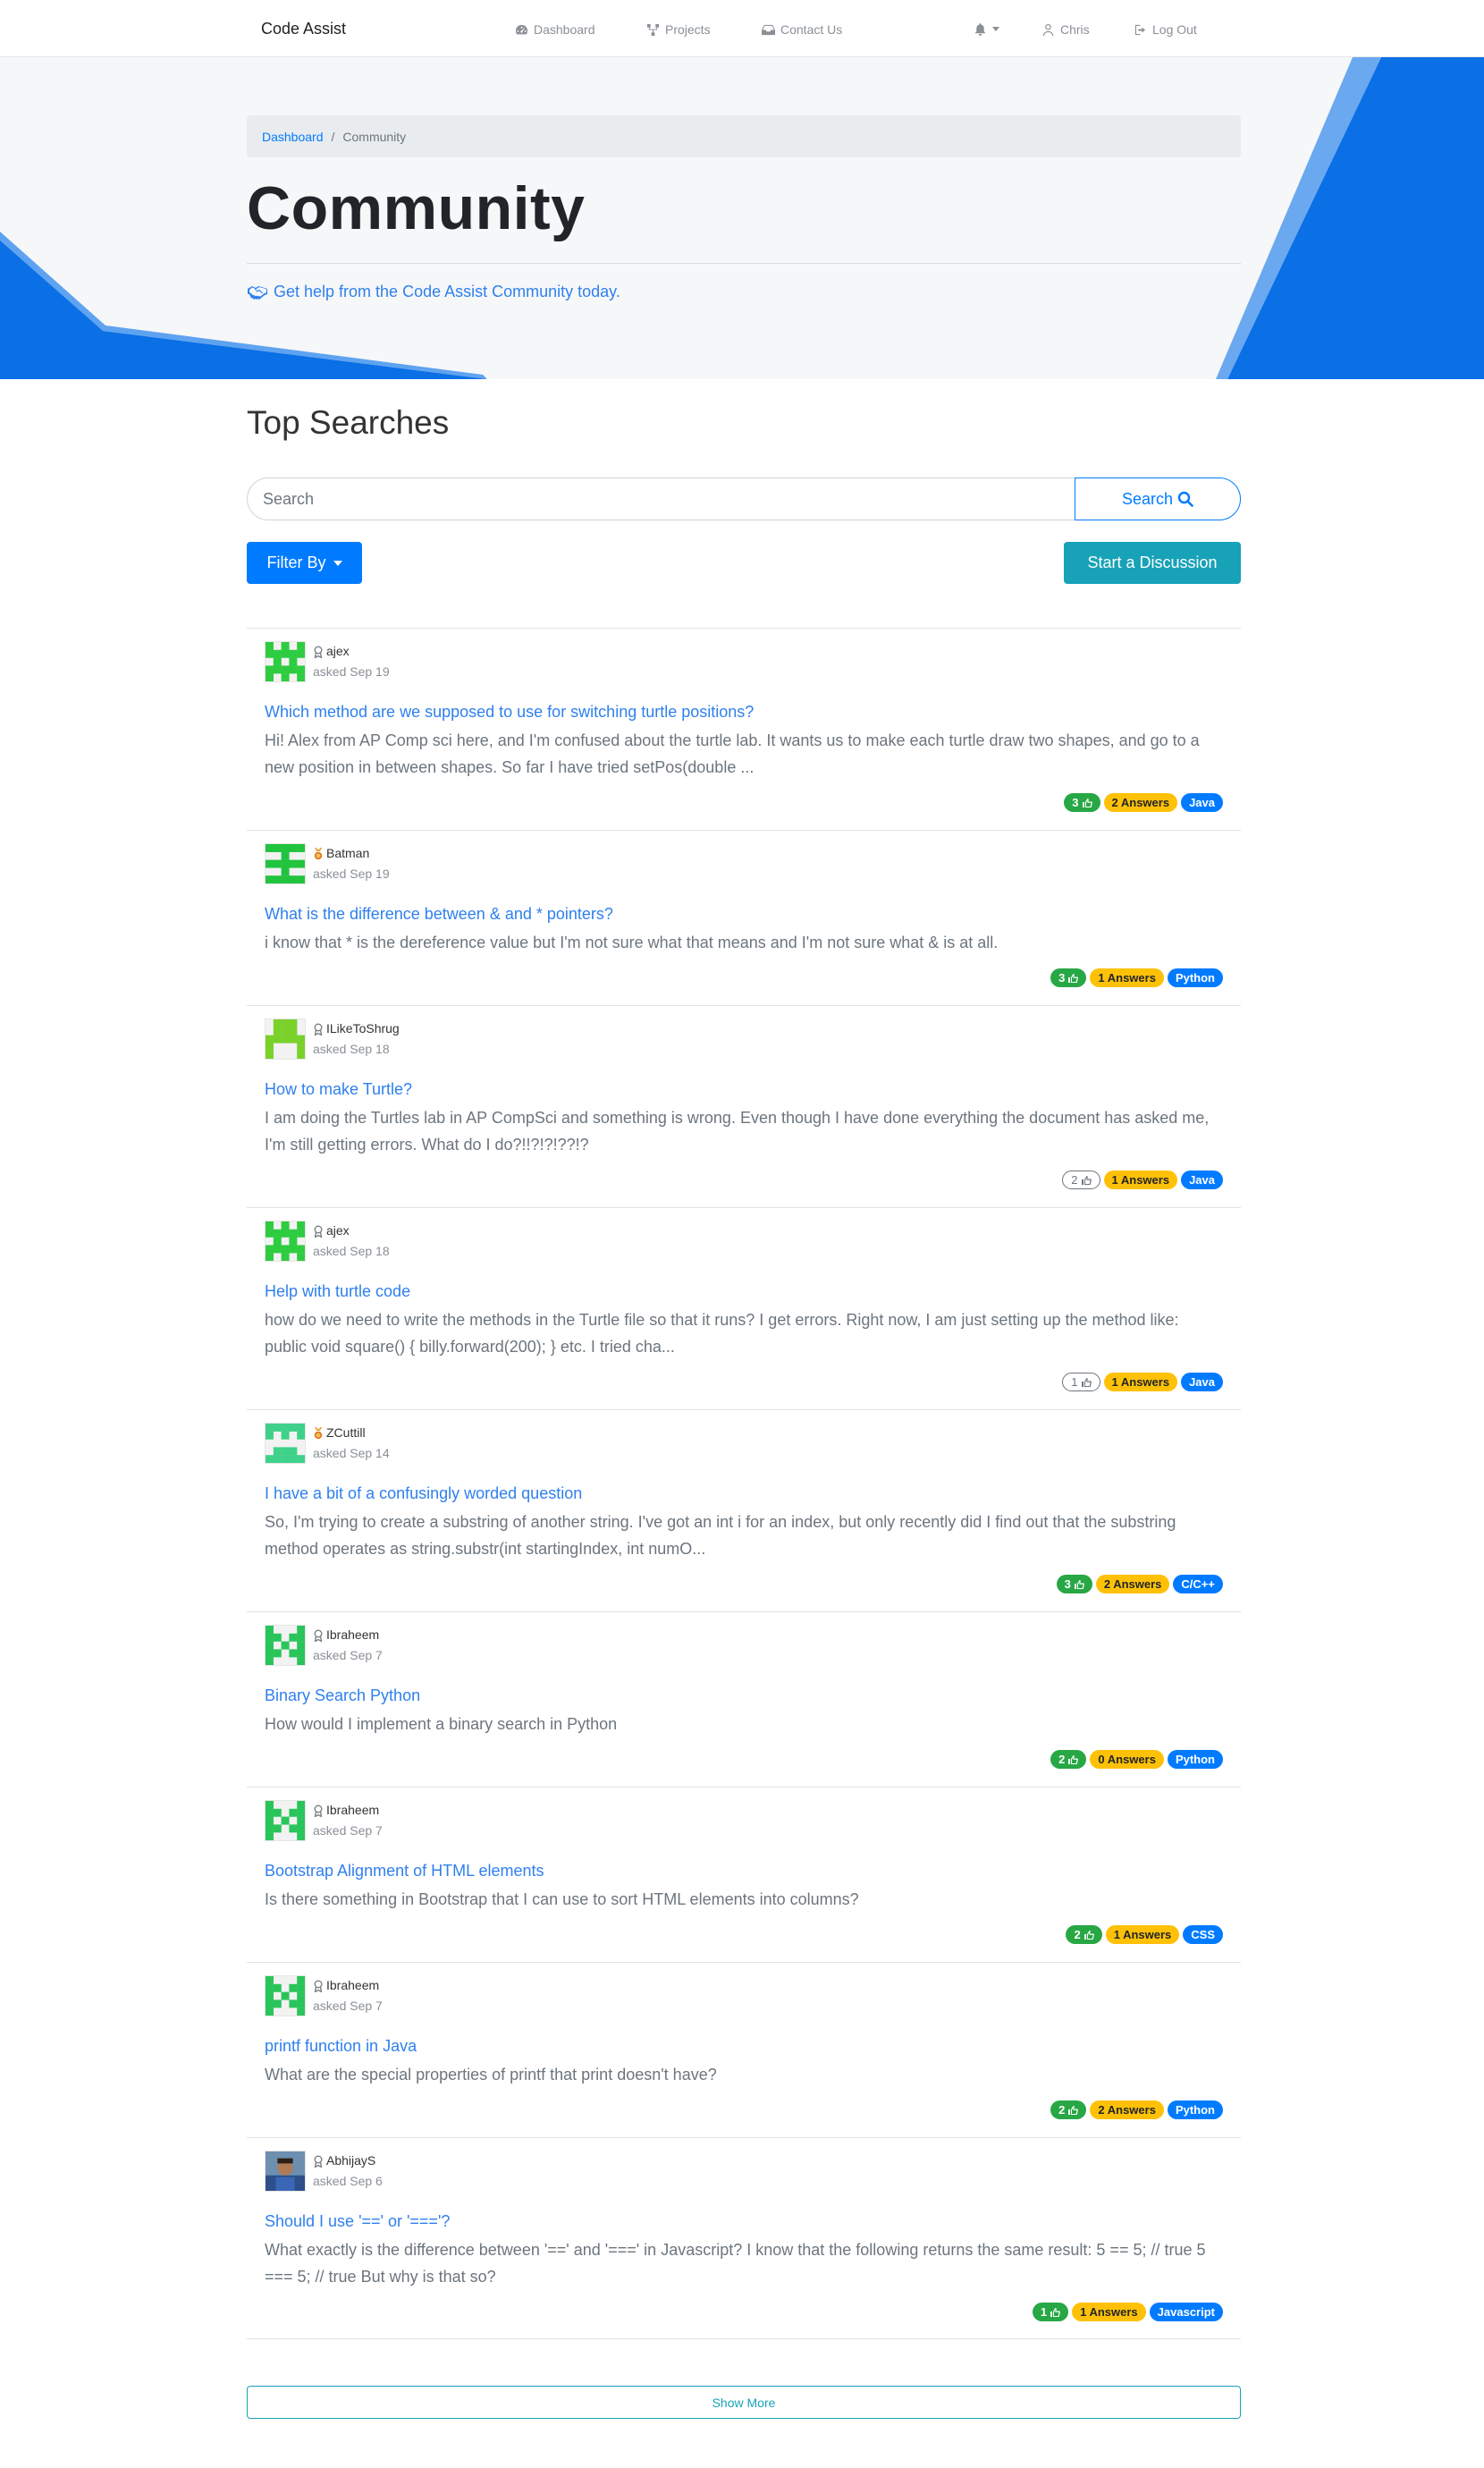 The image size is (1484, 2468). What do you see at coordinates (1065, 29) in the screenshot?
I see `nav-user: Chris` at bounding box center [1065, 29].